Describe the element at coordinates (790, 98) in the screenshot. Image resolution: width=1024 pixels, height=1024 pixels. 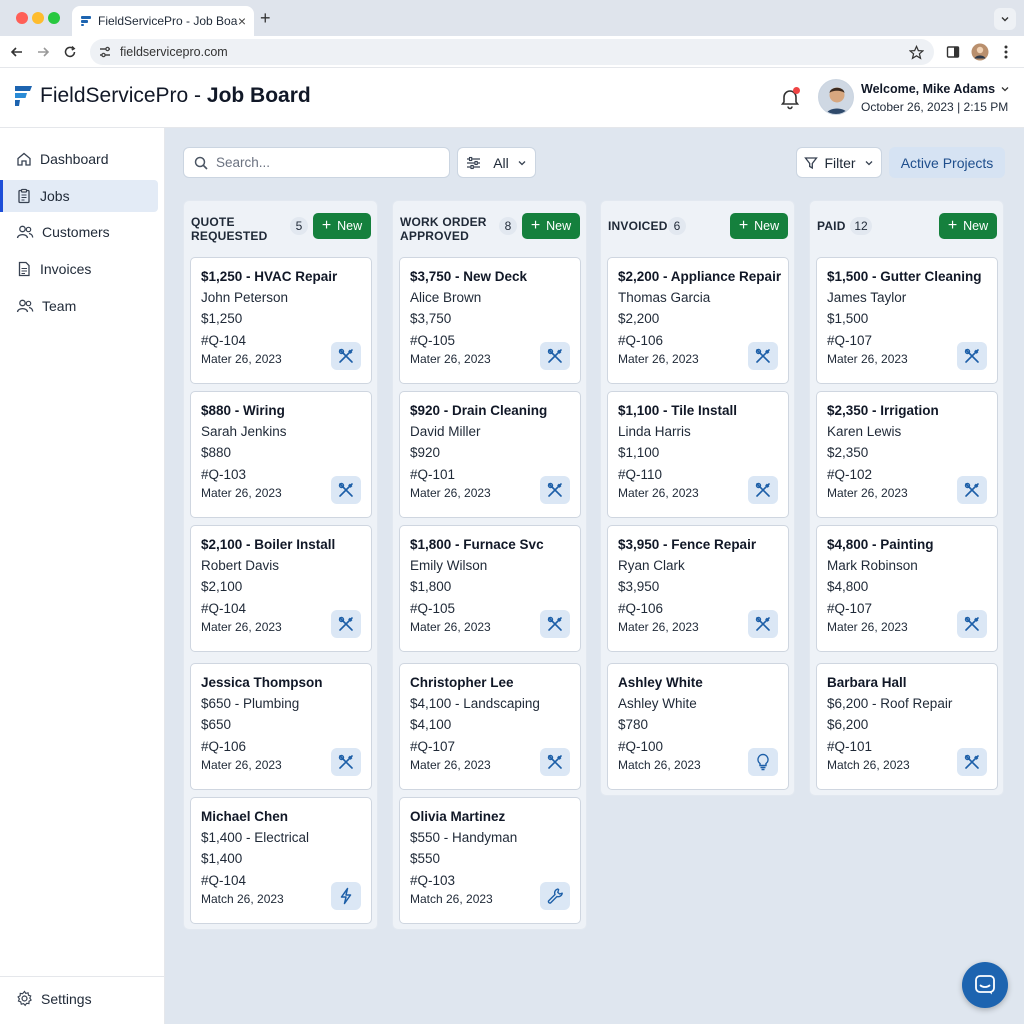
I see `notifications-button` at that location.